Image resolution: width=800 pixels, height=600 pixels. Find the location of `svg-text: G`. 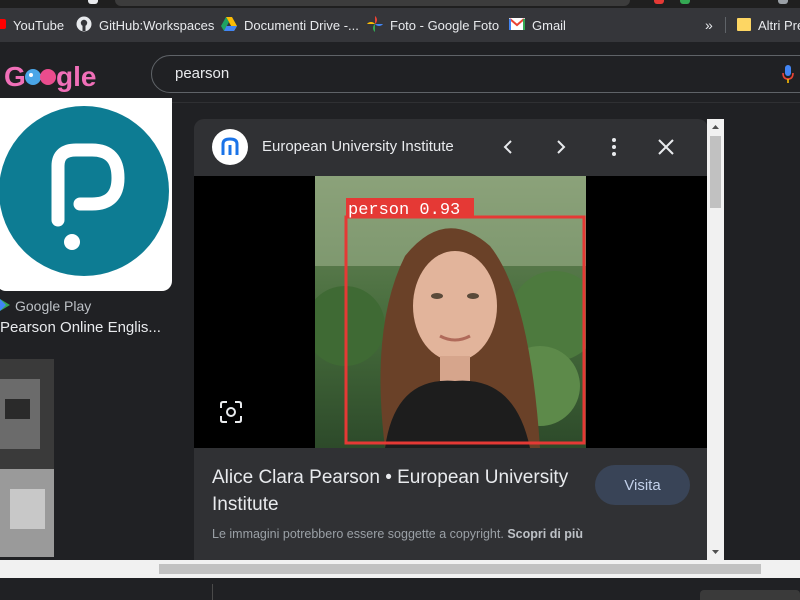

svg-text: G is located at coordinates (15, 76).